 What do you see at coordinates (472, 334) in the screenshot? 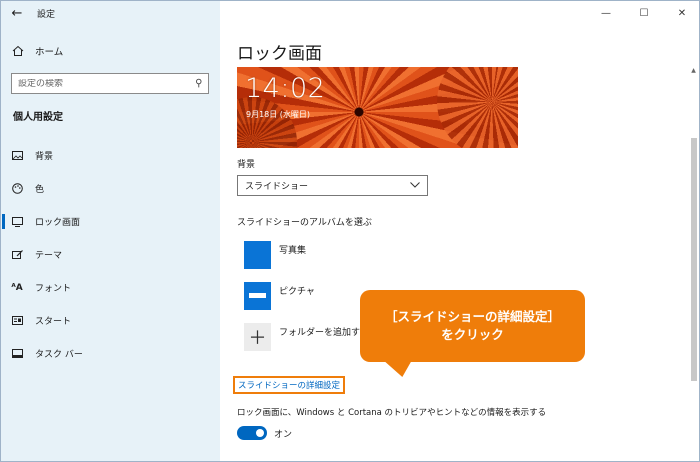
I see `callout-line-2: をクリック` at bounding box center [472, 334].